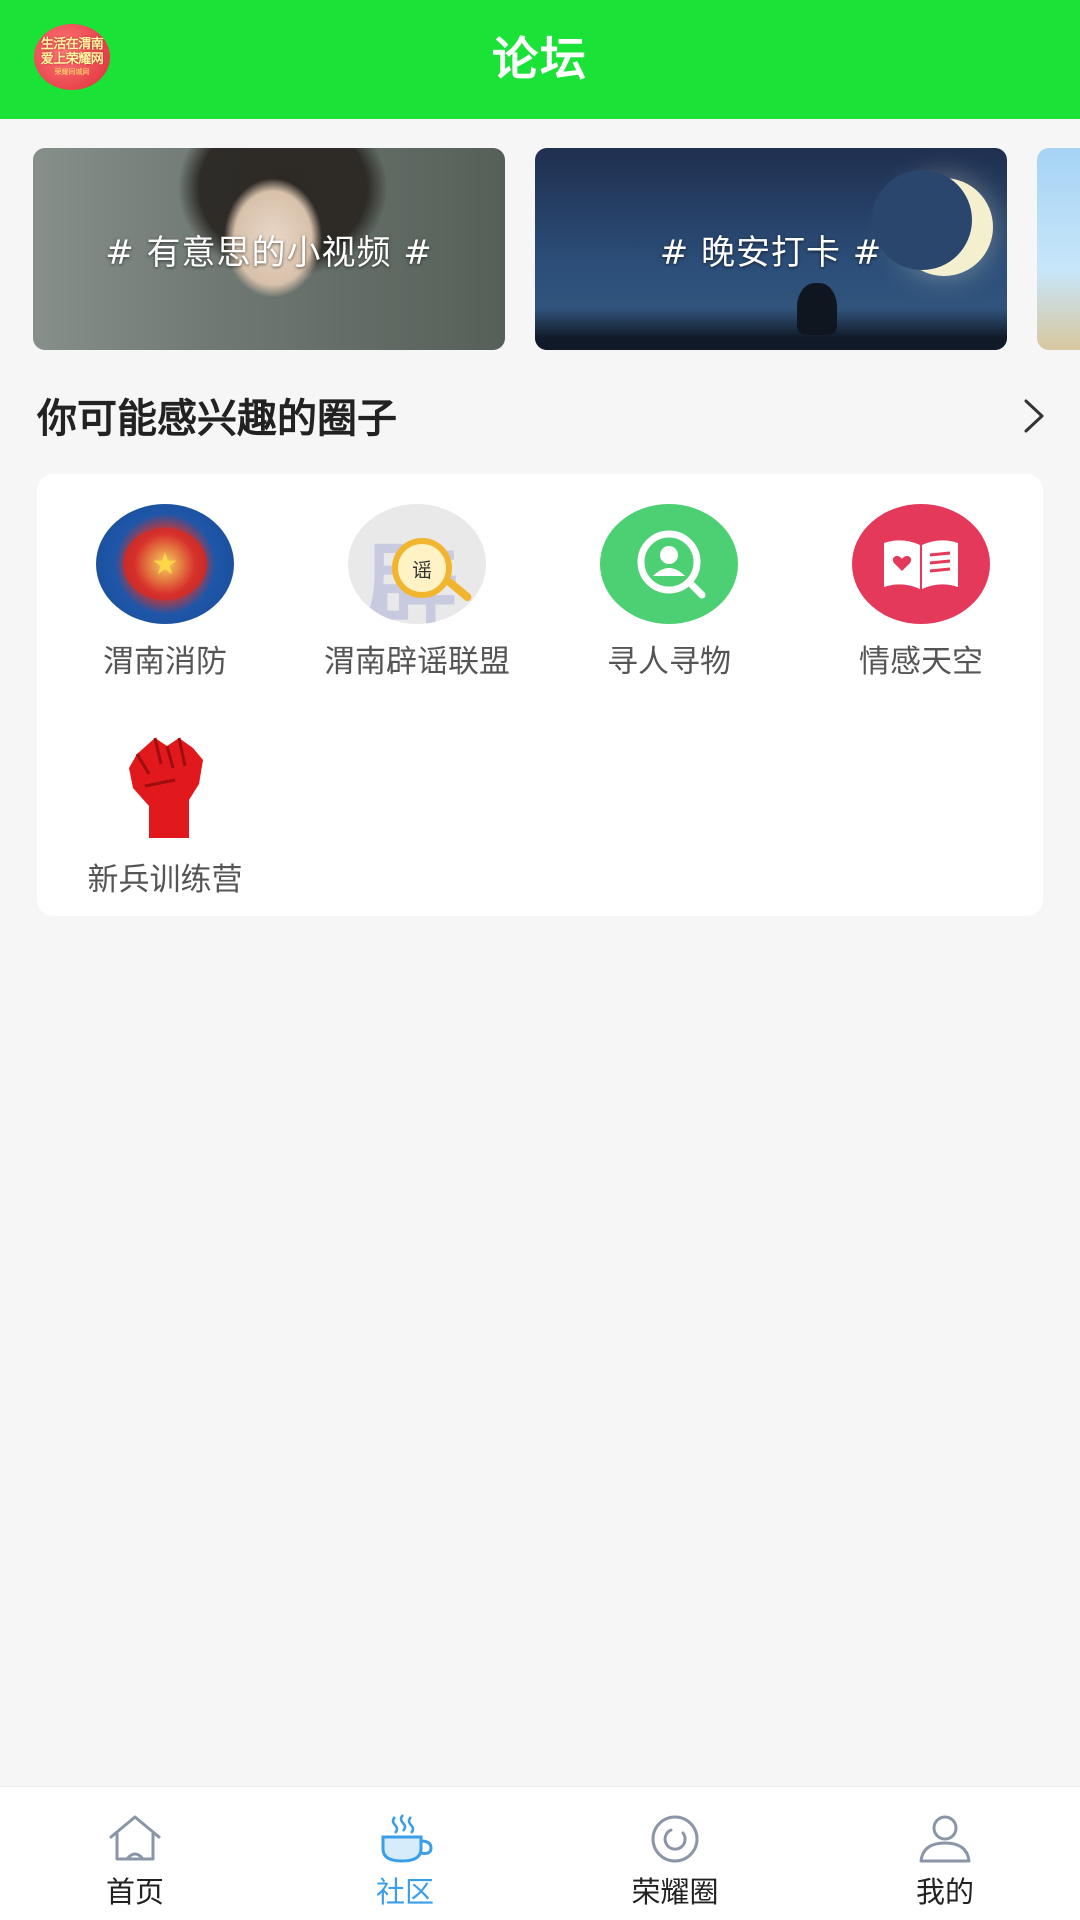  I want to click on rumor-magnifier-icon: 辟 谣, so click(417, 564).